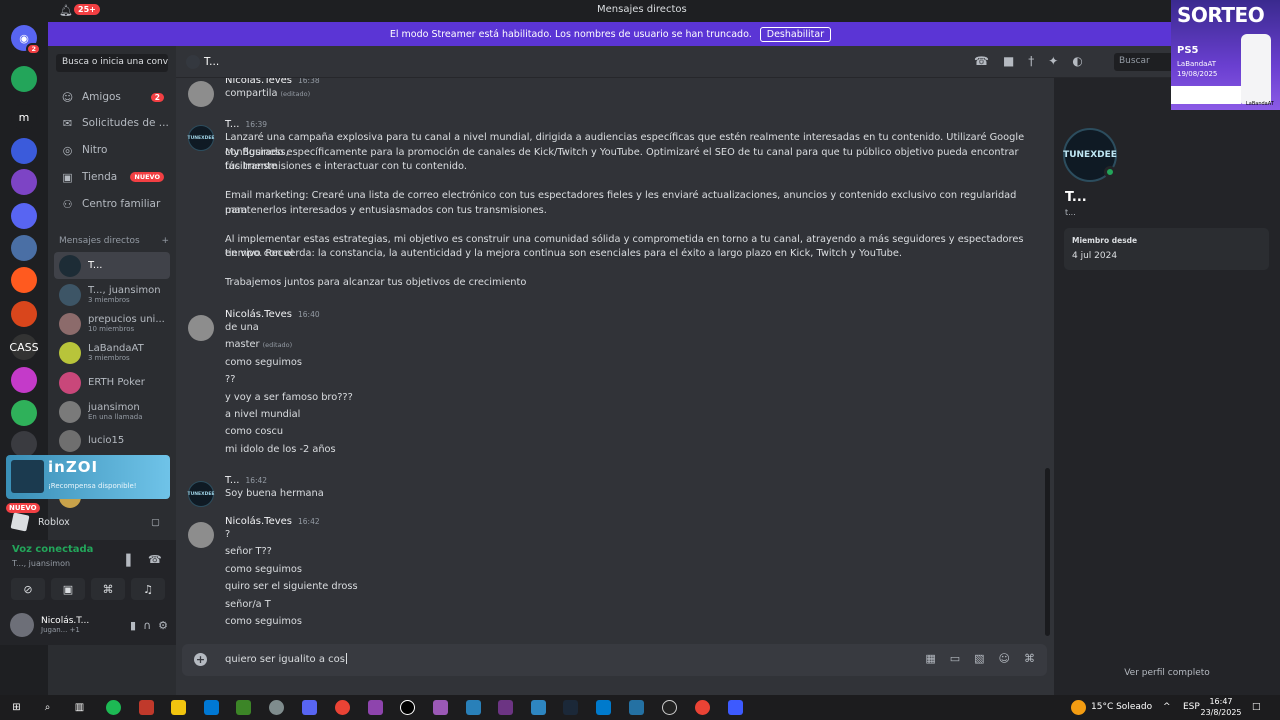 This screenshot has height=720, width=1280. Describe the element at coordinates (407, 707) in the screenshot. I see `obs-icon` at that location.